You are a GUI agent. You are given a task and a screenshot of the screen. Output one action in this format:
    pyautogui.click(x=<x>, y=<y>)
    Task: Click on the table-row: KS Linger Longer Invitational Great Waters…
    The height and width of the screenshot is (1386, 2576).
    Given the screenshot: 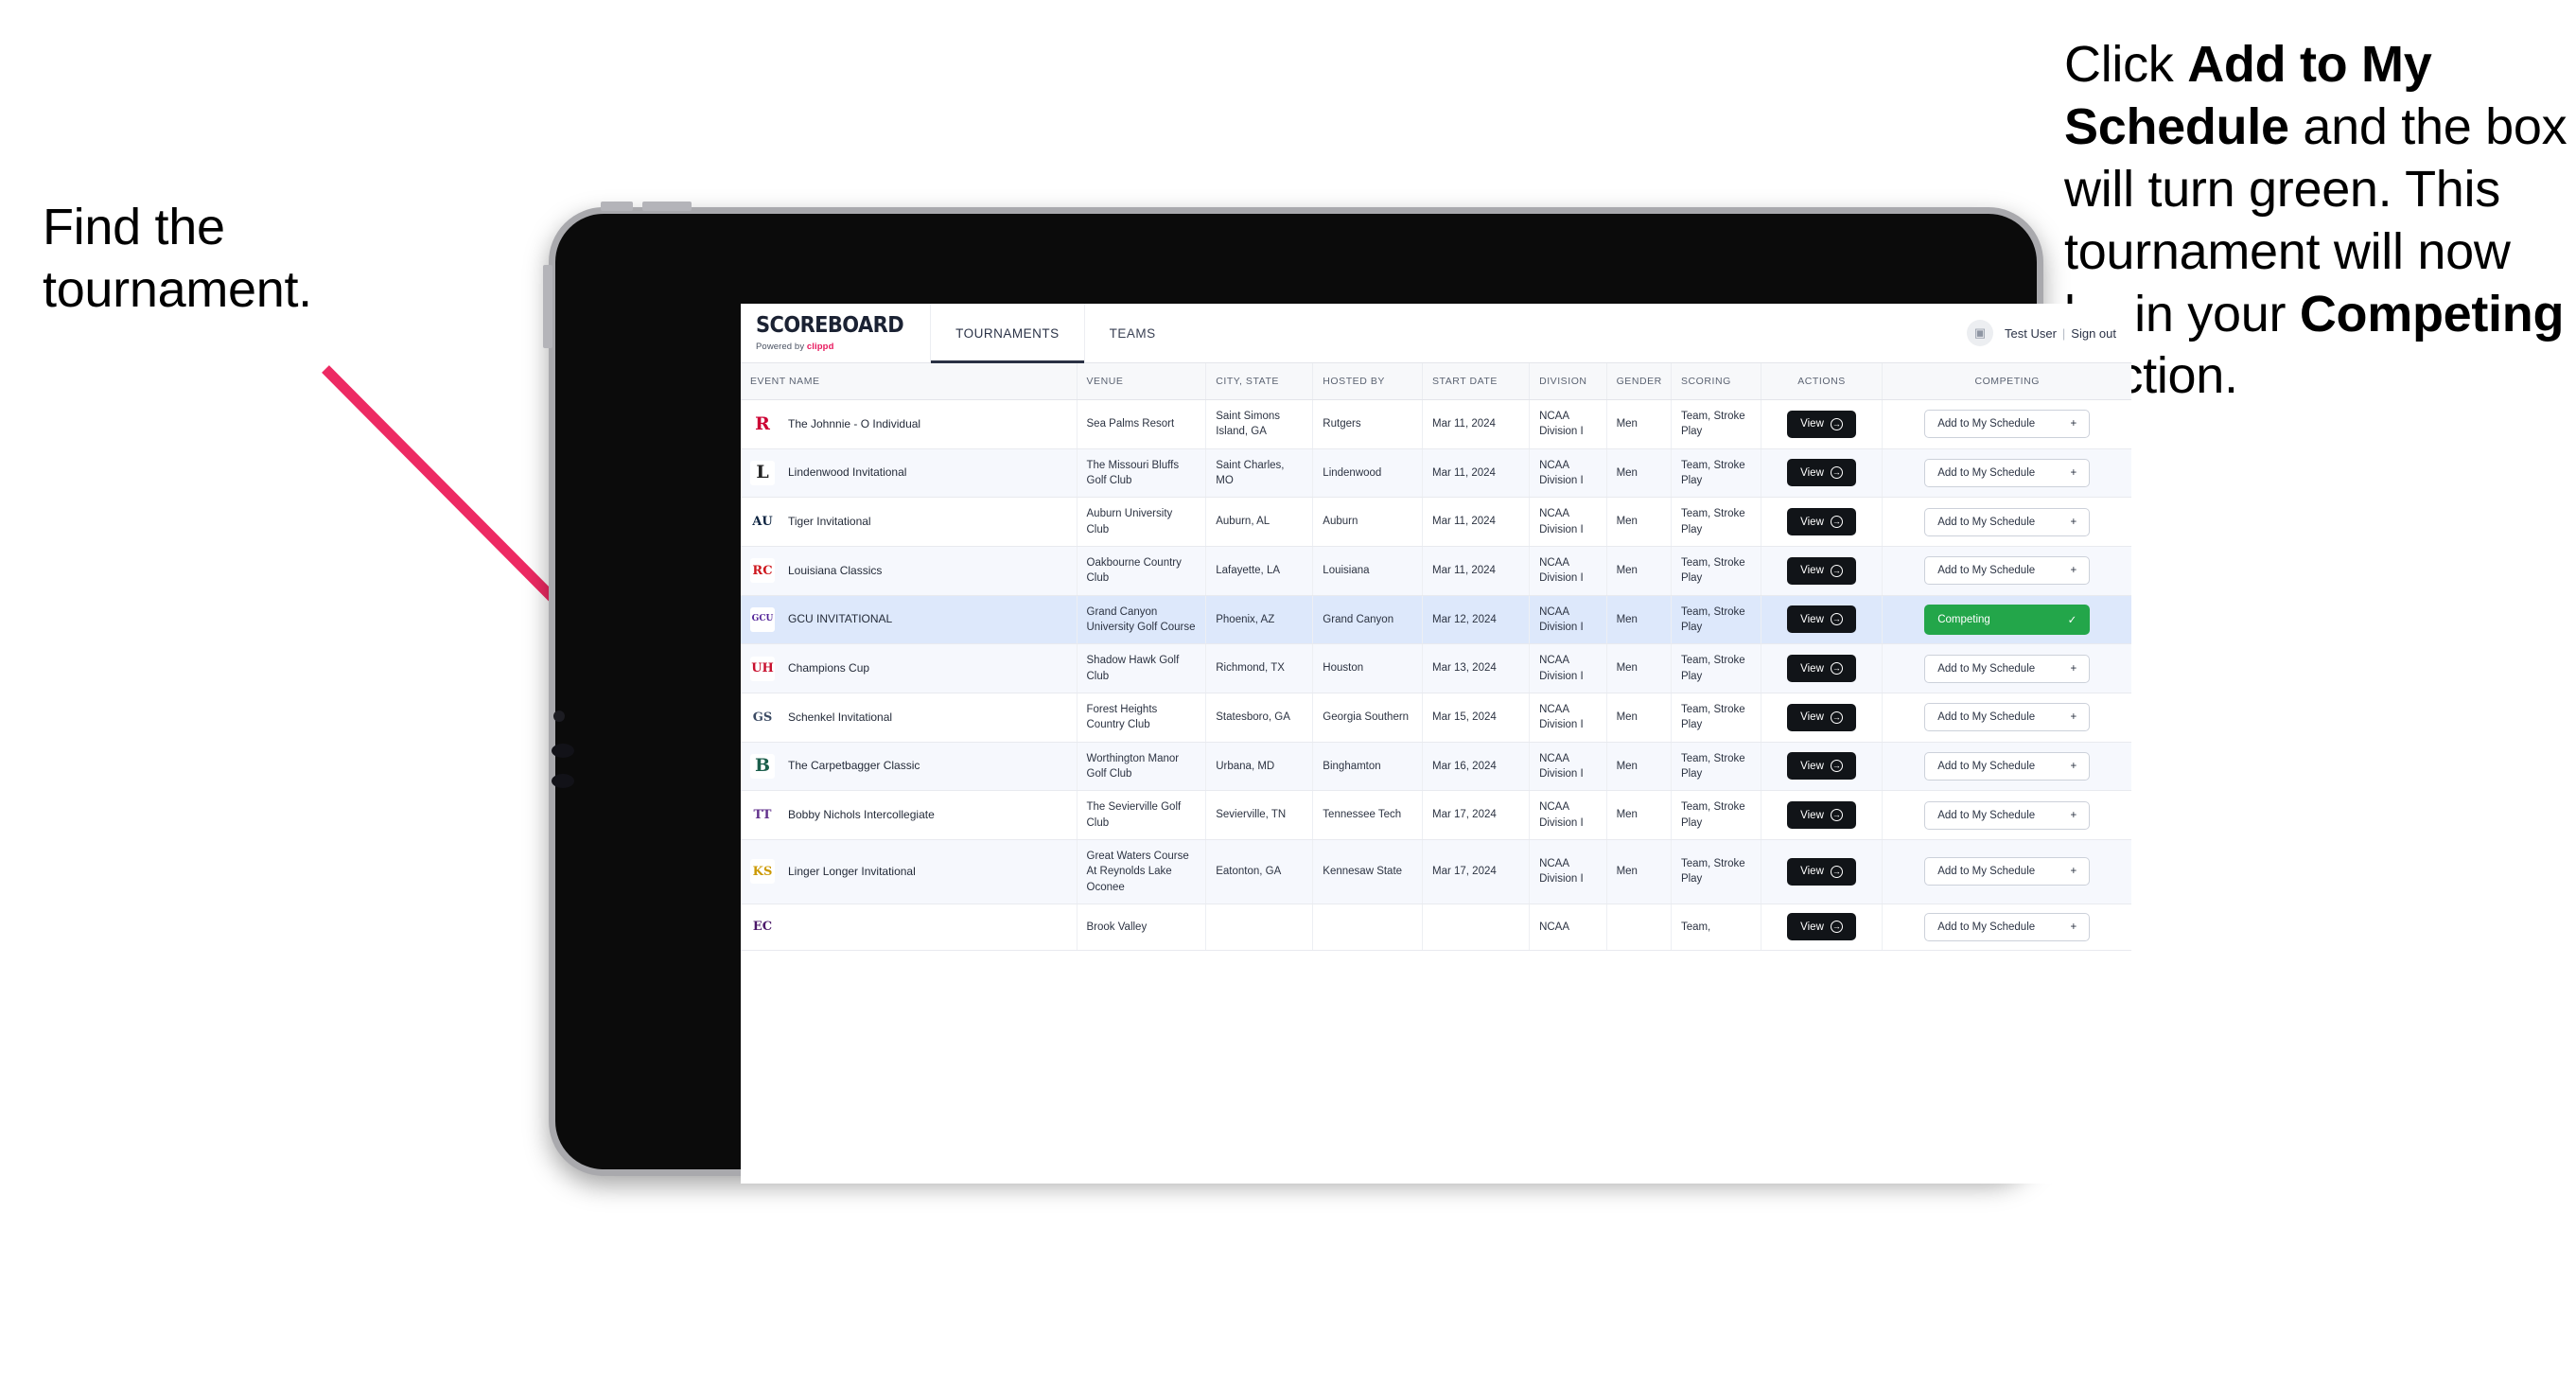 What is the action you would take?
    pyautogui.click(x=1436, y=871)
    